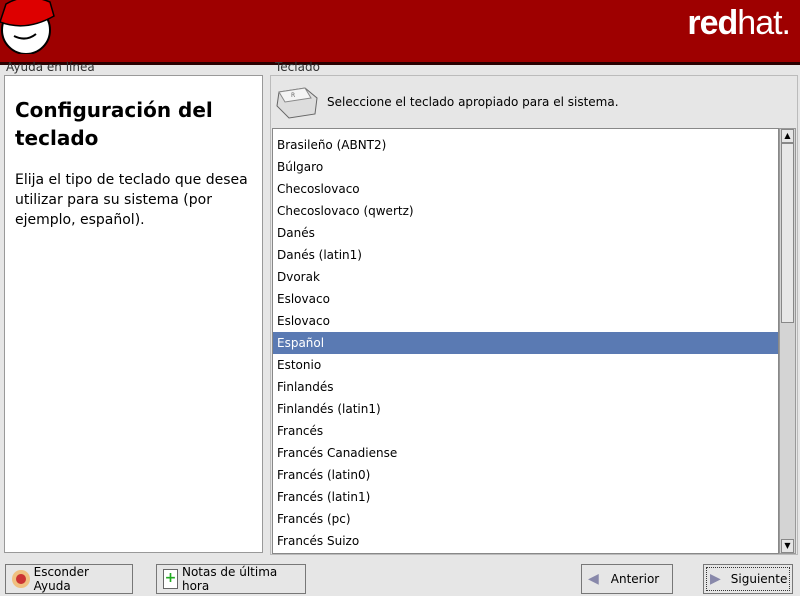 This screenshot has height=596, width=800. I want to click on keyboard-option: Búlgaro, so click(525, 167).